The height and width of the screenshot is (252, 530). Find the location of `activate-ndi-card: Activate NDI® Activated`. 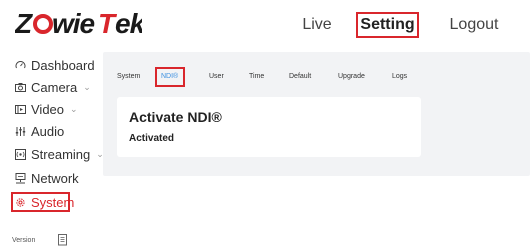

activate-ndi-card: Activate NDI® Activated is located at coordinates (269, 127).